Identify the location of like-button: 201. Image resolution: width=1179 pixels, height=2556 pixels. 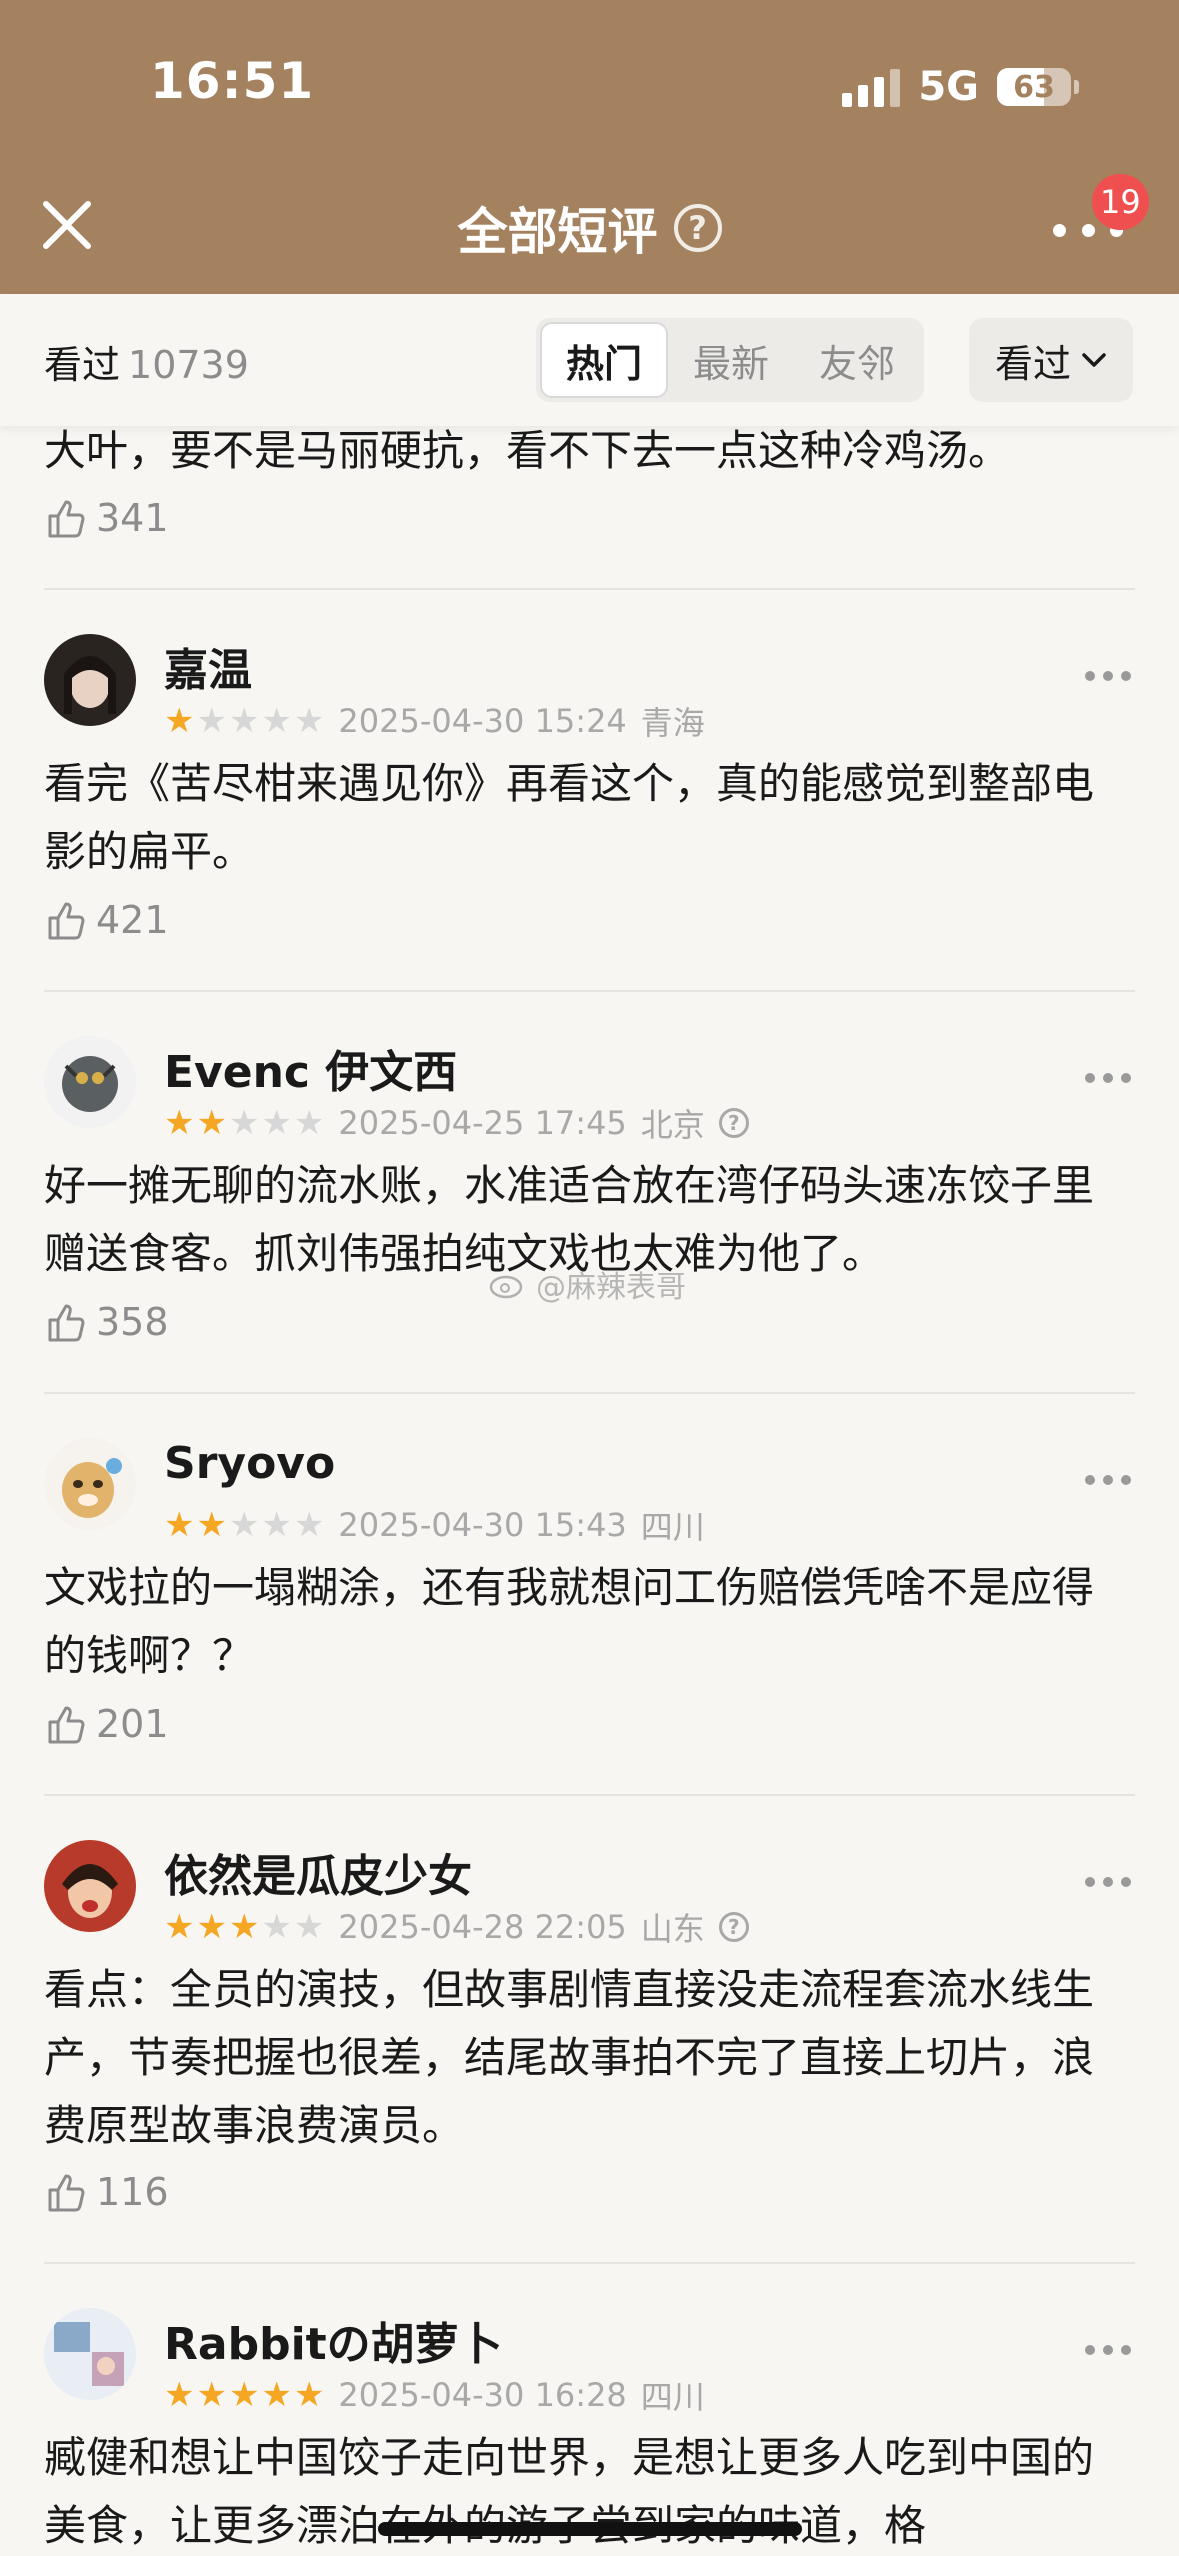
(106, 1724).